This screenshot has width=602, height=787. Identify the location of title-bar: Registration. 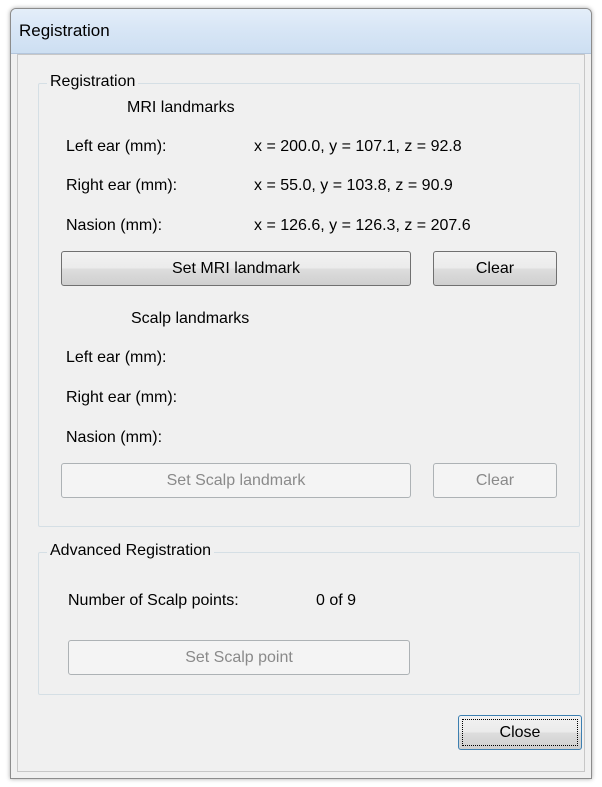
(301, 31).